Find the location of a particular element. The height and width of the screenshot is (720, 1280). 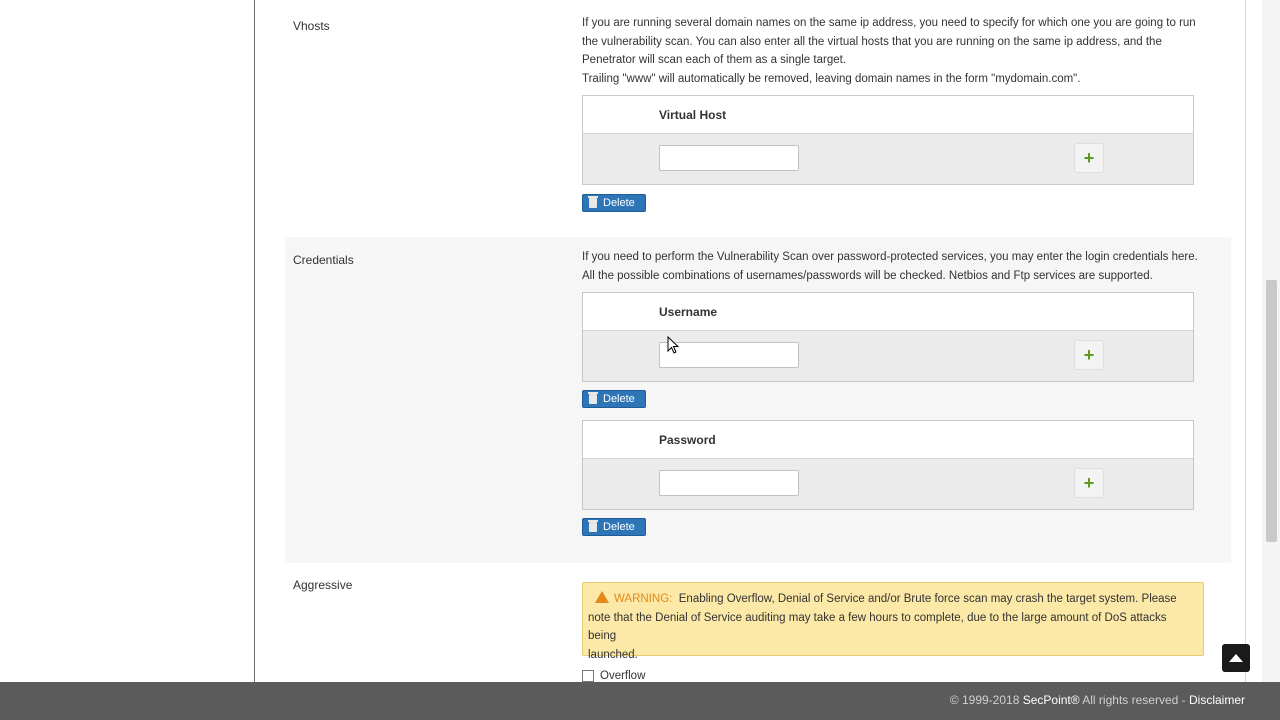

add-password-button: + is located at coordinates (1089, 483).